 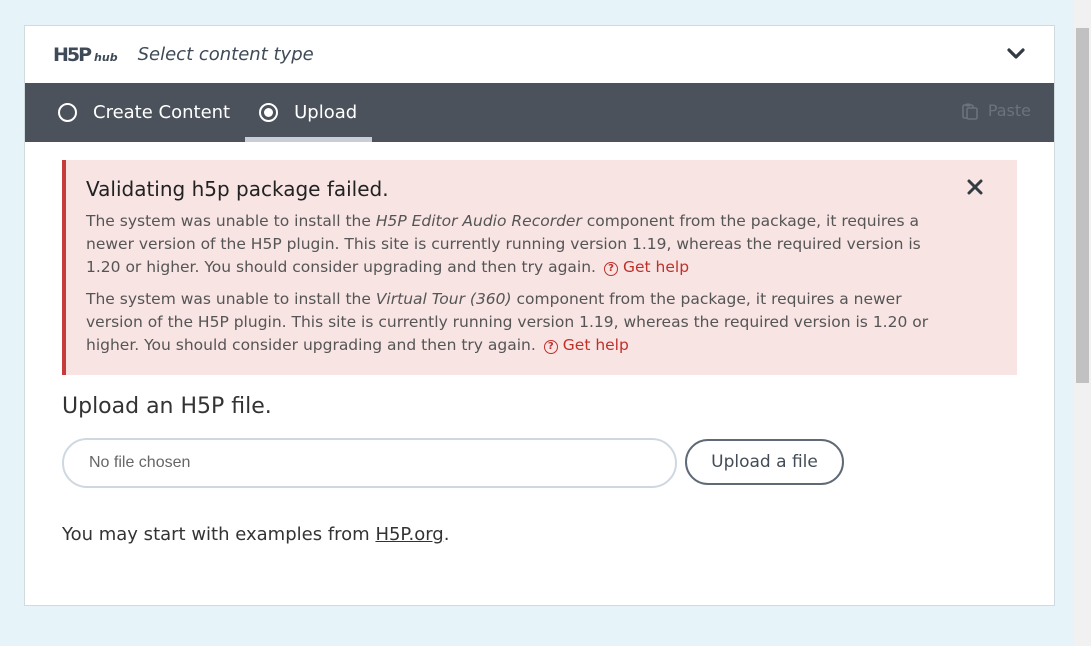 I want to click on radio-checked-icon, so click(x=269, y=112).